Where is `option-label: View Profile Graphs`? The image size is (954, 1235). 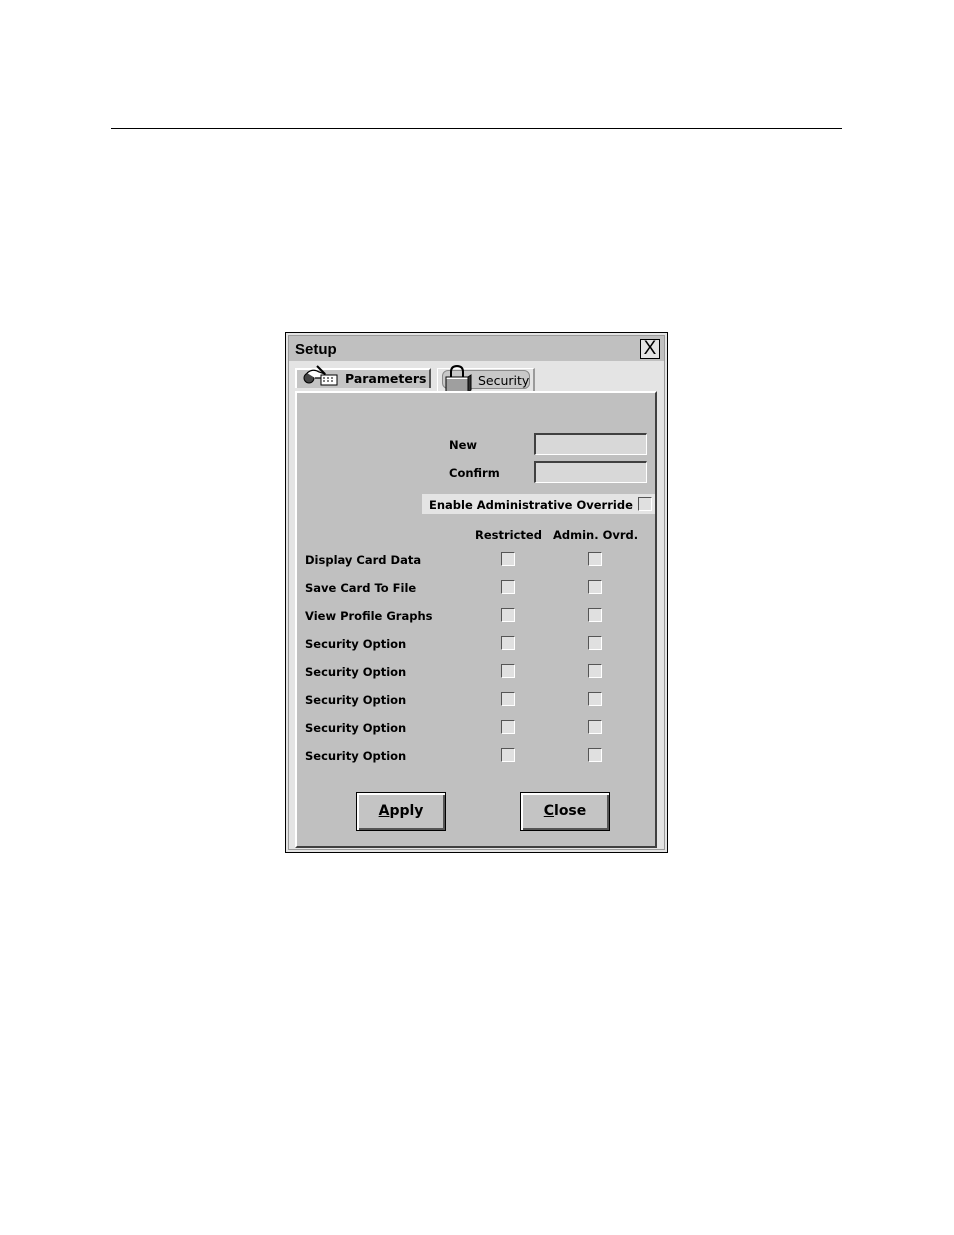
option-label: View Profile Graphs is located at coordinates (369, 616).